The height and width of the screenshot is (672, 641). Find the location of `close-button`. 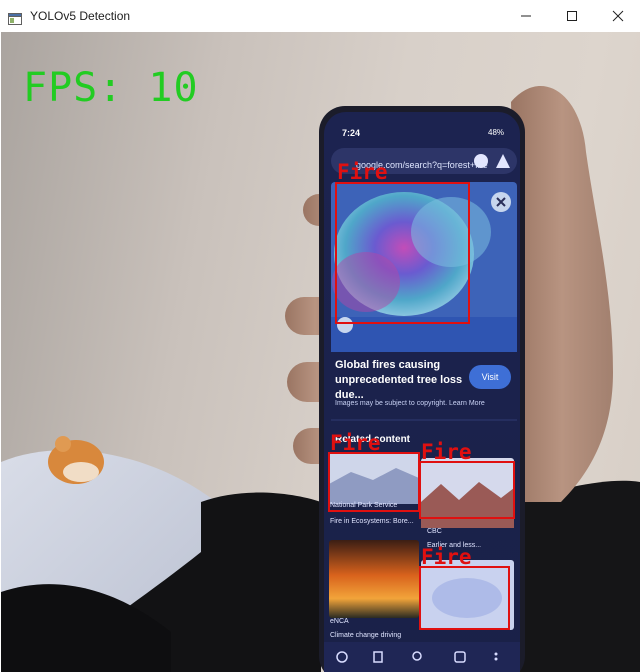

close-button is located at coordinates (618, 16).